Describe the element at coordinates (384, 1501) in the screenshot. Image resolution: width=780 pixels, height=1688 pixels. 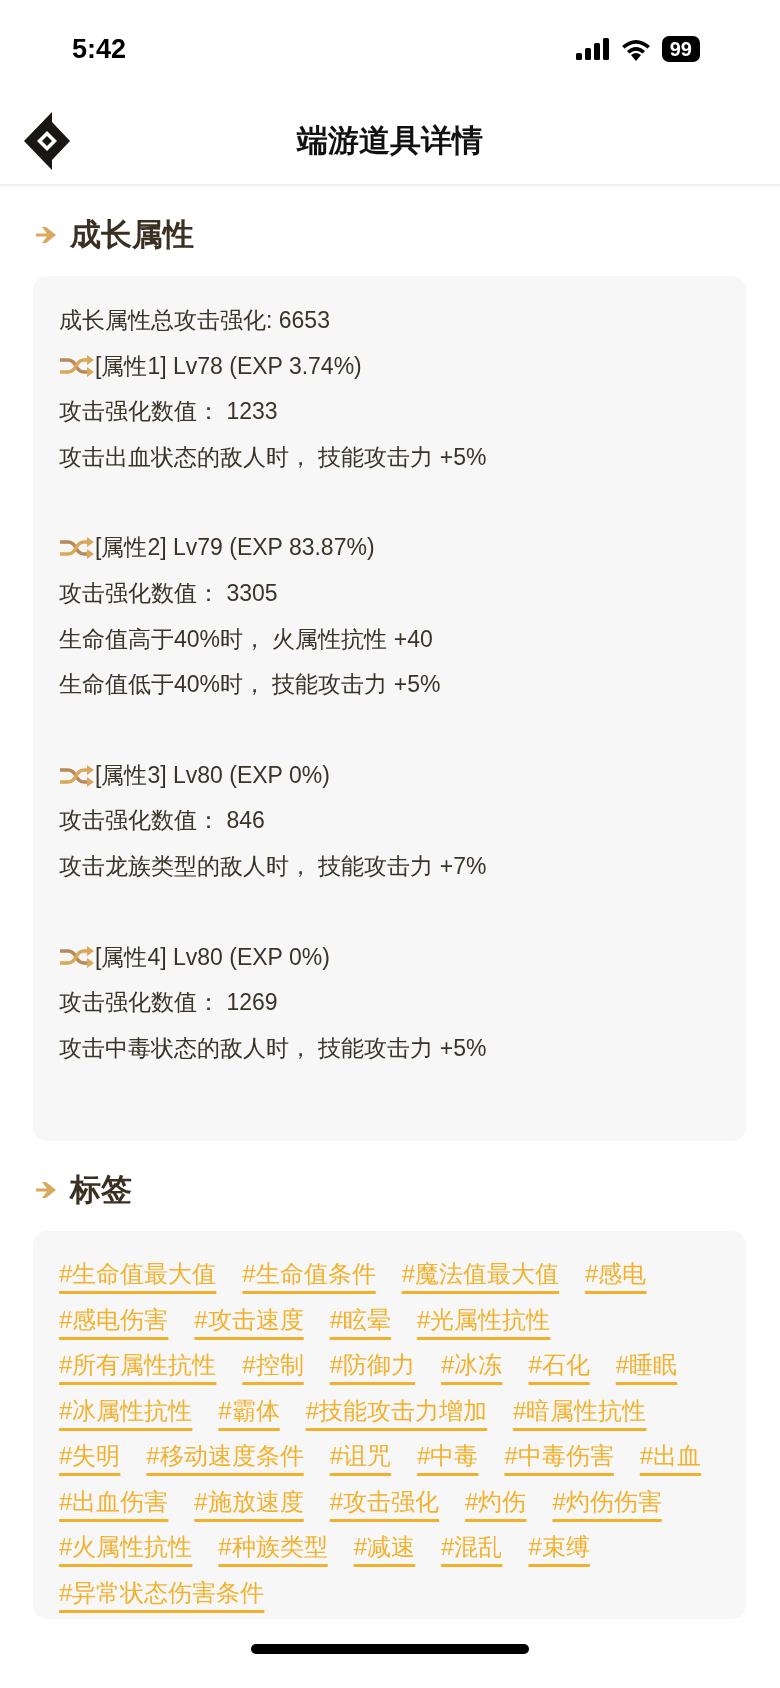
I see `tag-link: #攻击强化` at that location.